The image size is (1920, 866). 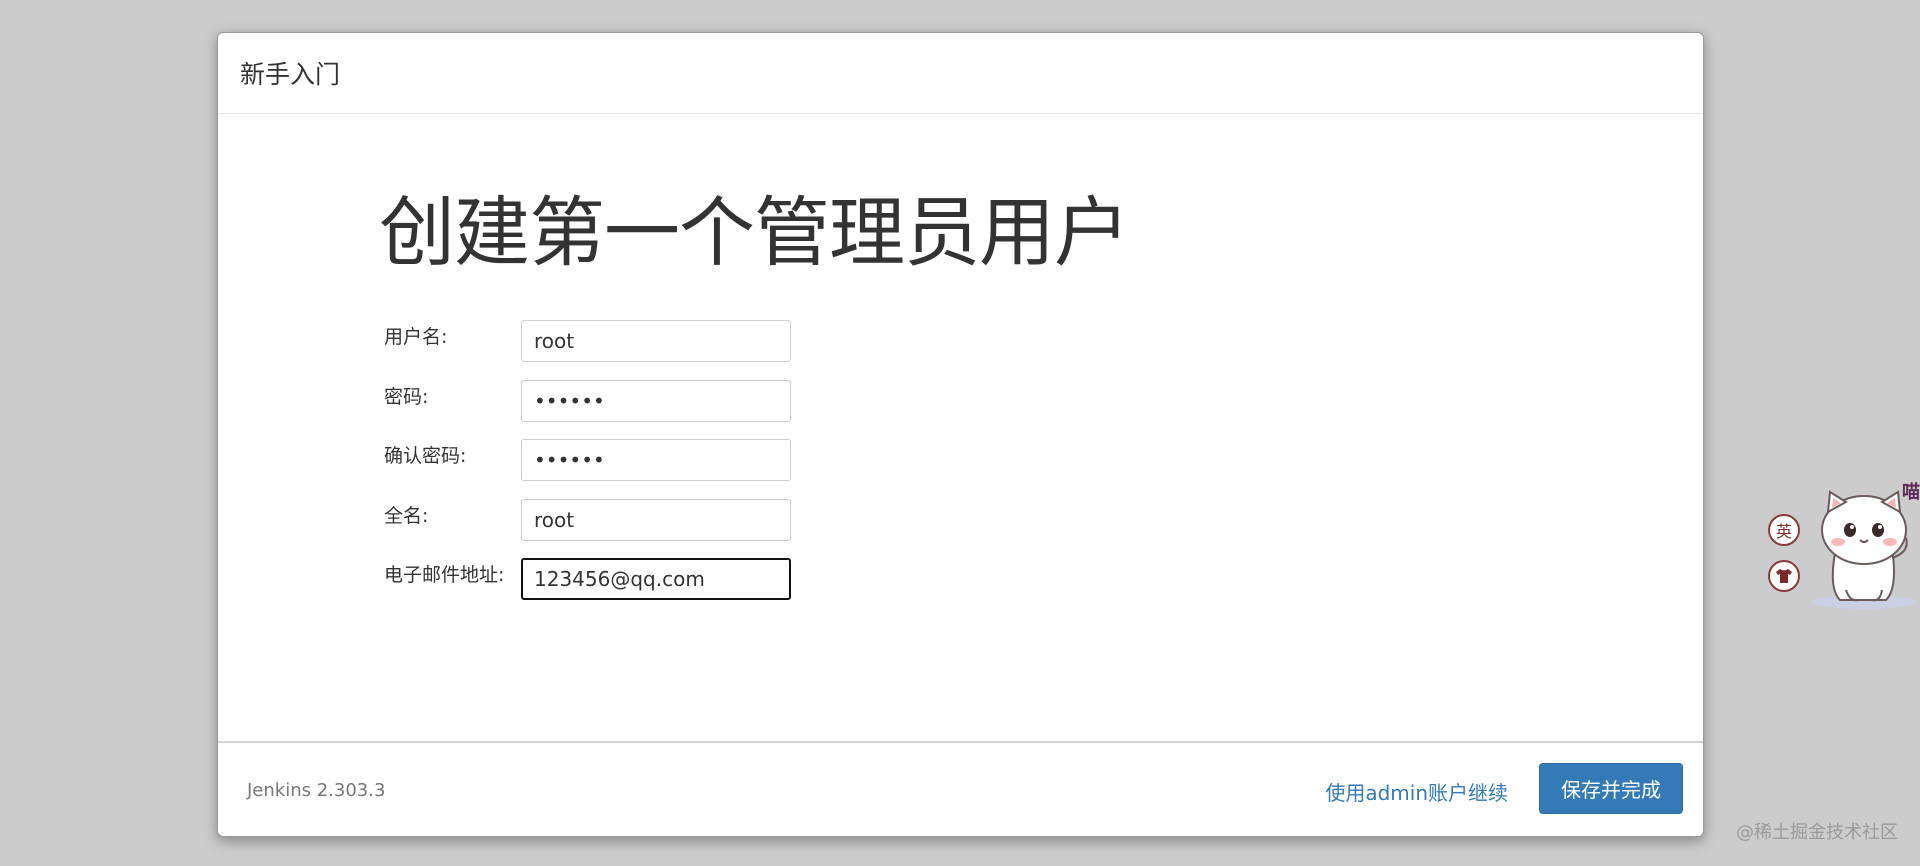 What do you see at coordinates (656, 579) in the screenshot?
I see `email-input` at bounding box center [656, 579].